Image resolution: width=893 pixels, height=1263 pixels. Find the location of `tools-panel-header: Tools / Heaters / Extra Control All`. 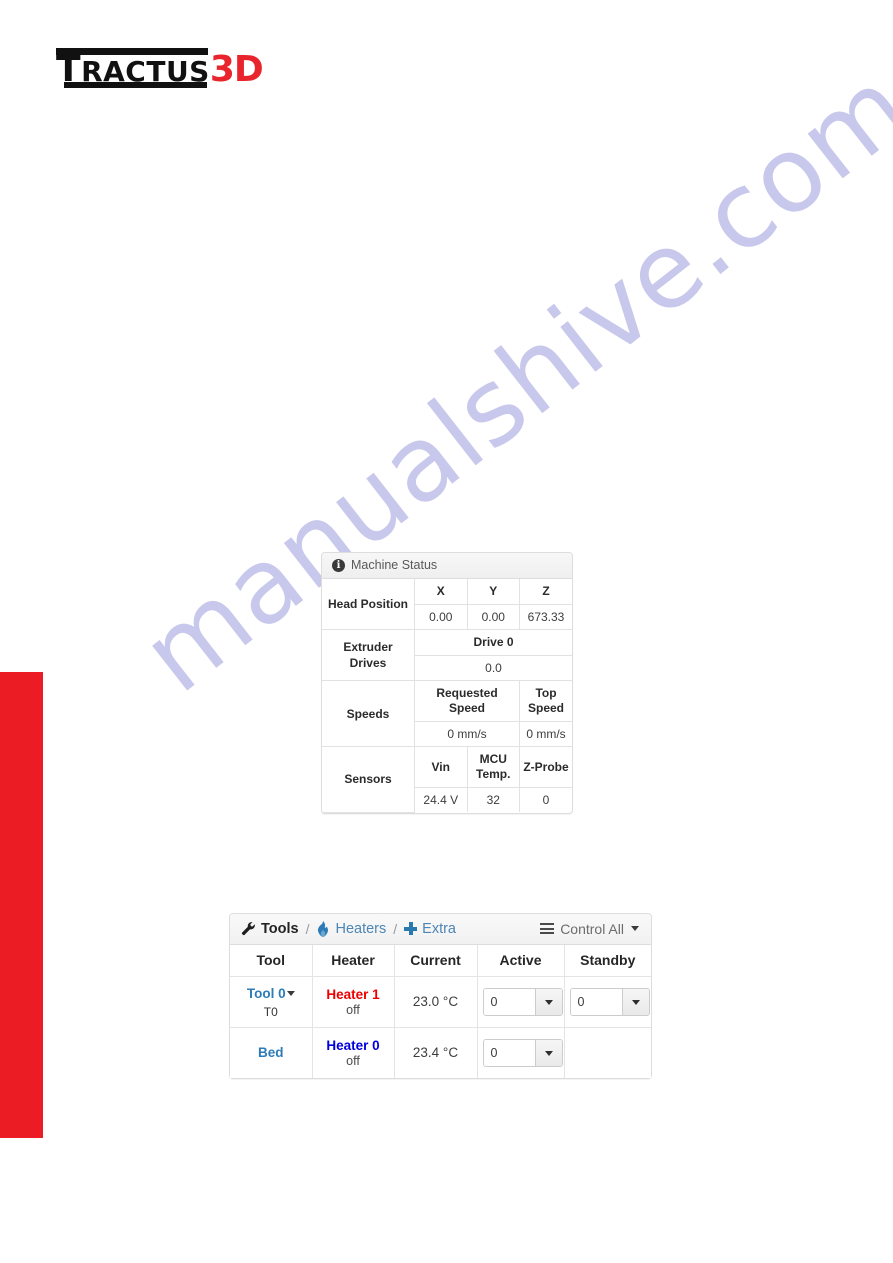

tools-panel-header: Tools / Heaters / Extra Control All is located at coordinates (440, 929).